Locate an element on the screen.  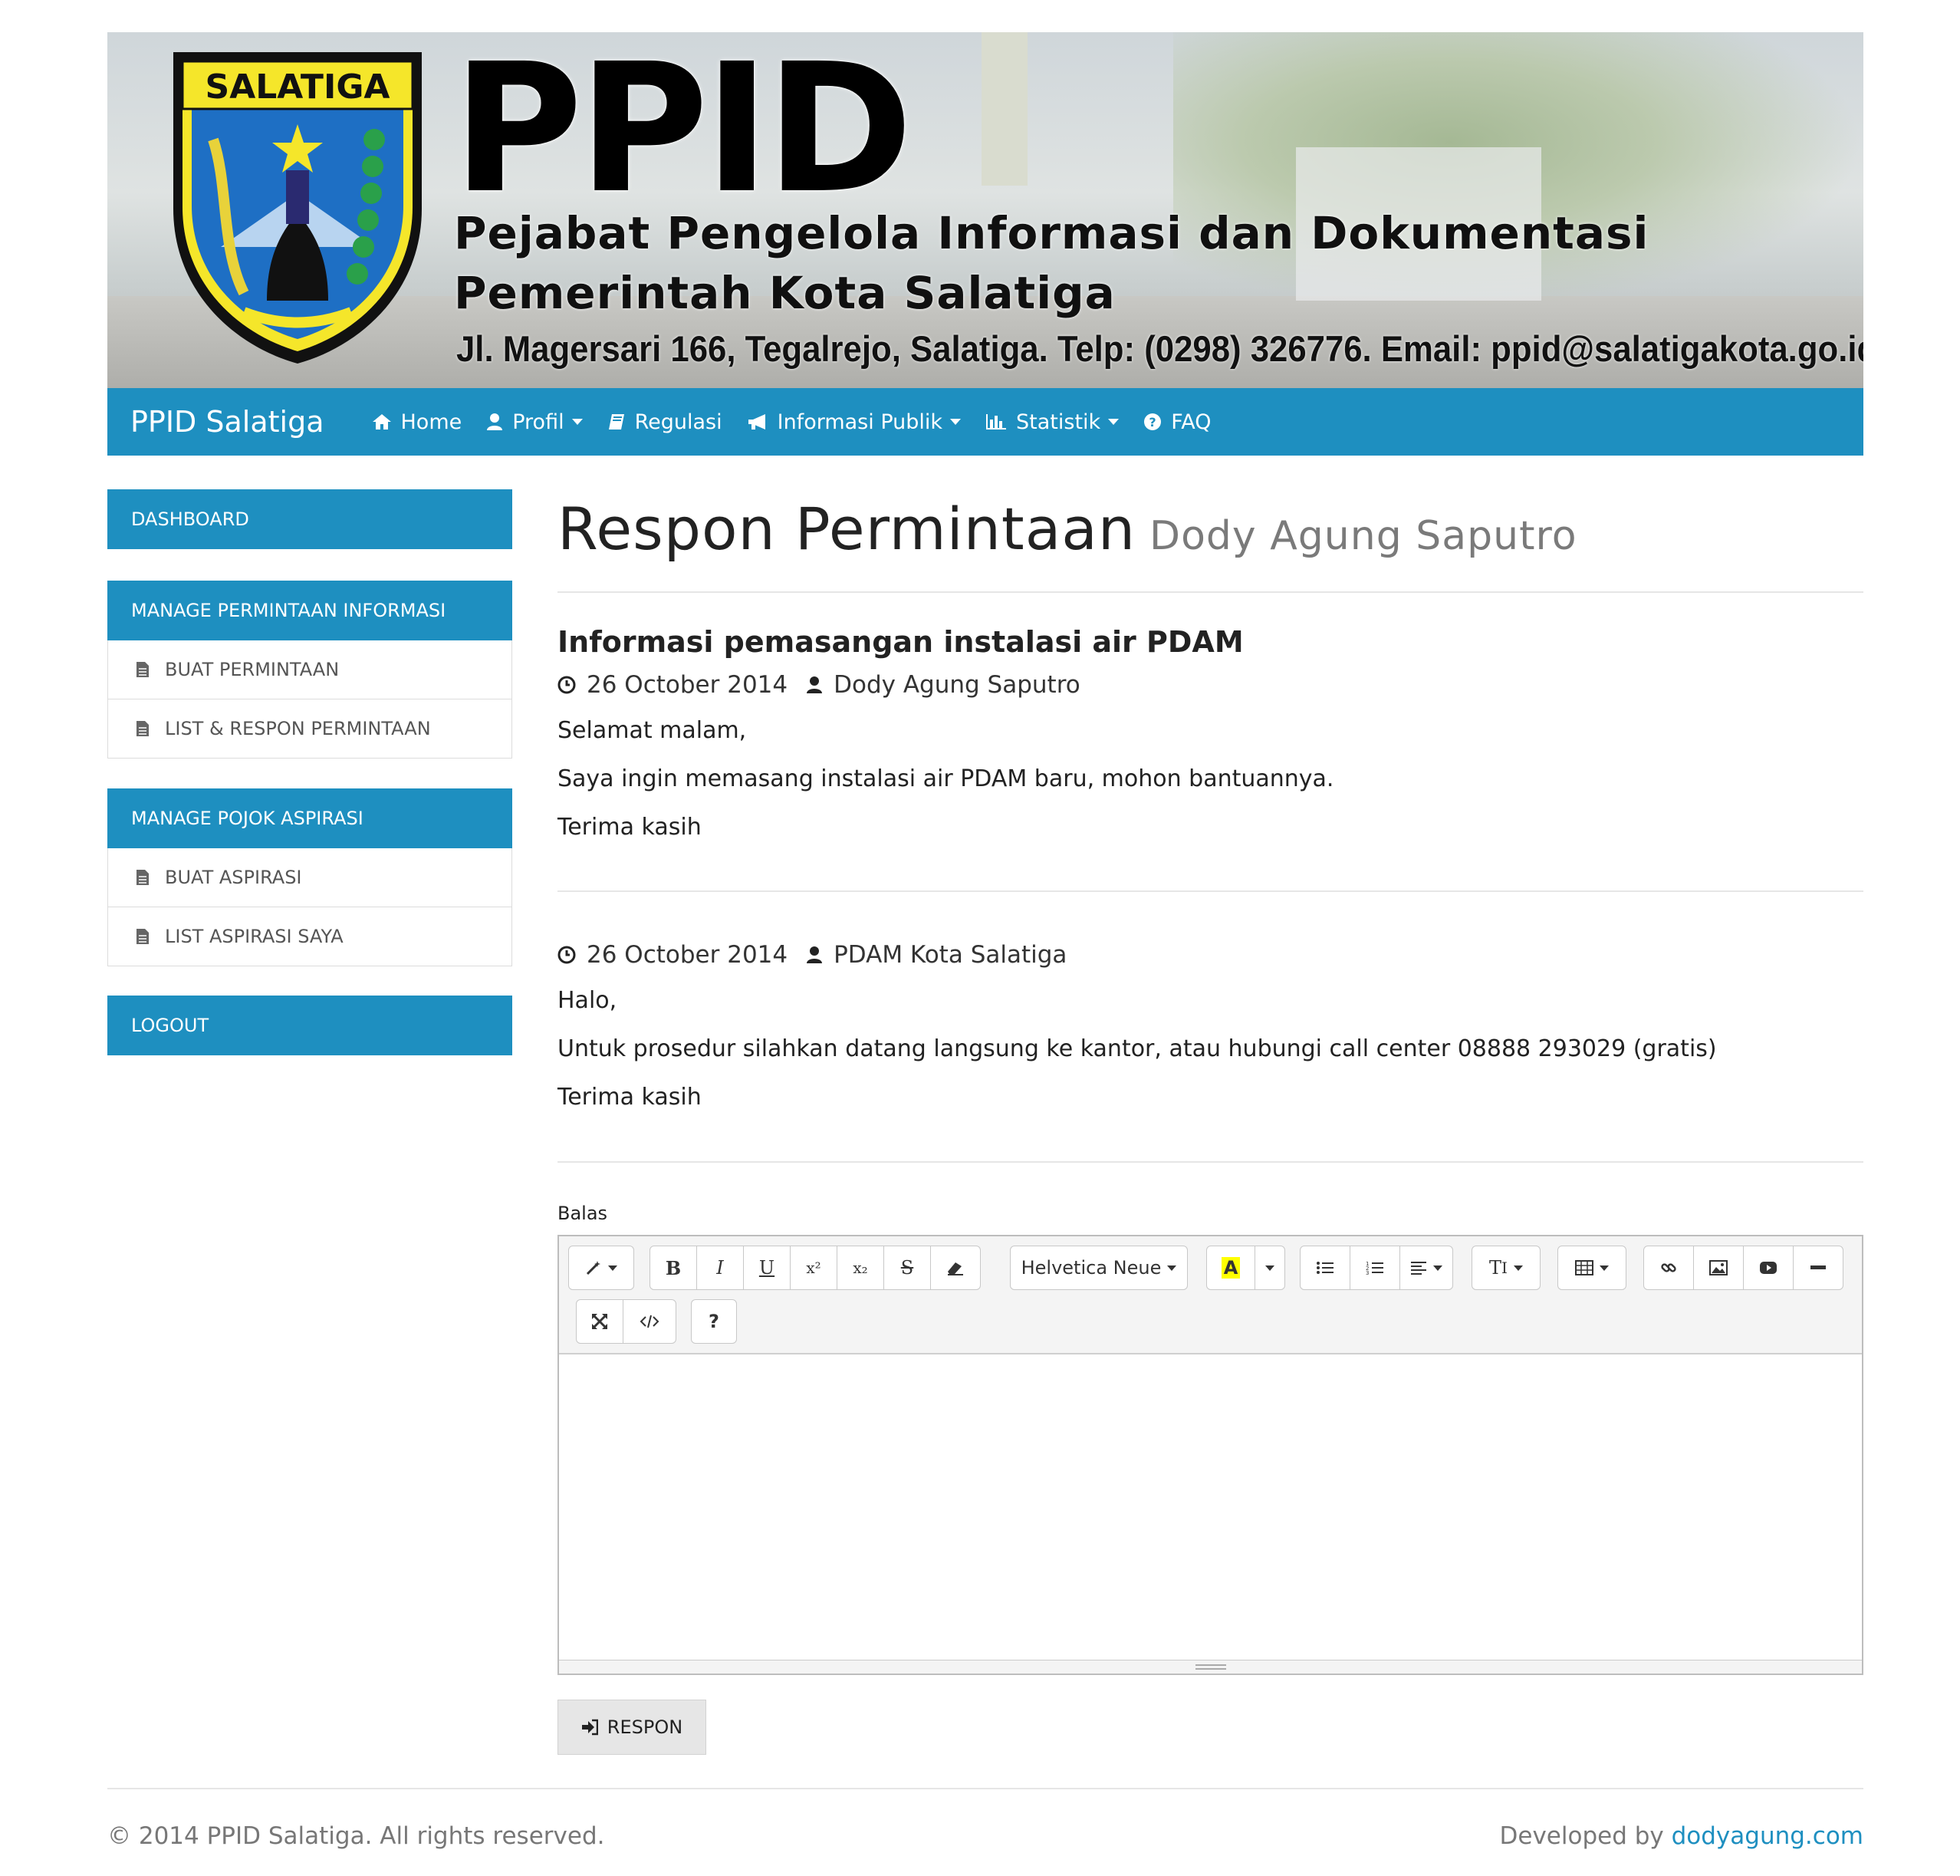
request-line: Selamat malam, is located at coordinates (652, 730).